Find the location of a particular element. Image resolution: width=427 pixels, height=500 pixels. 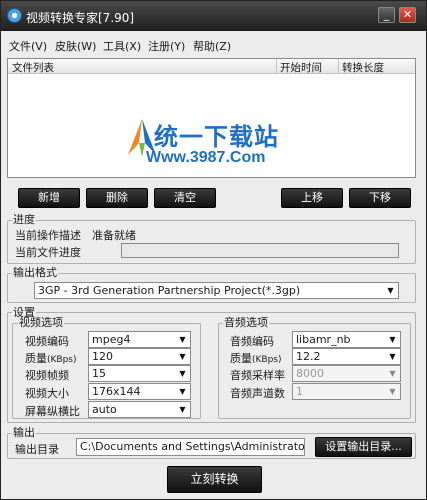

output-format-title: 输出格式 is located at coordinates (35, 272).